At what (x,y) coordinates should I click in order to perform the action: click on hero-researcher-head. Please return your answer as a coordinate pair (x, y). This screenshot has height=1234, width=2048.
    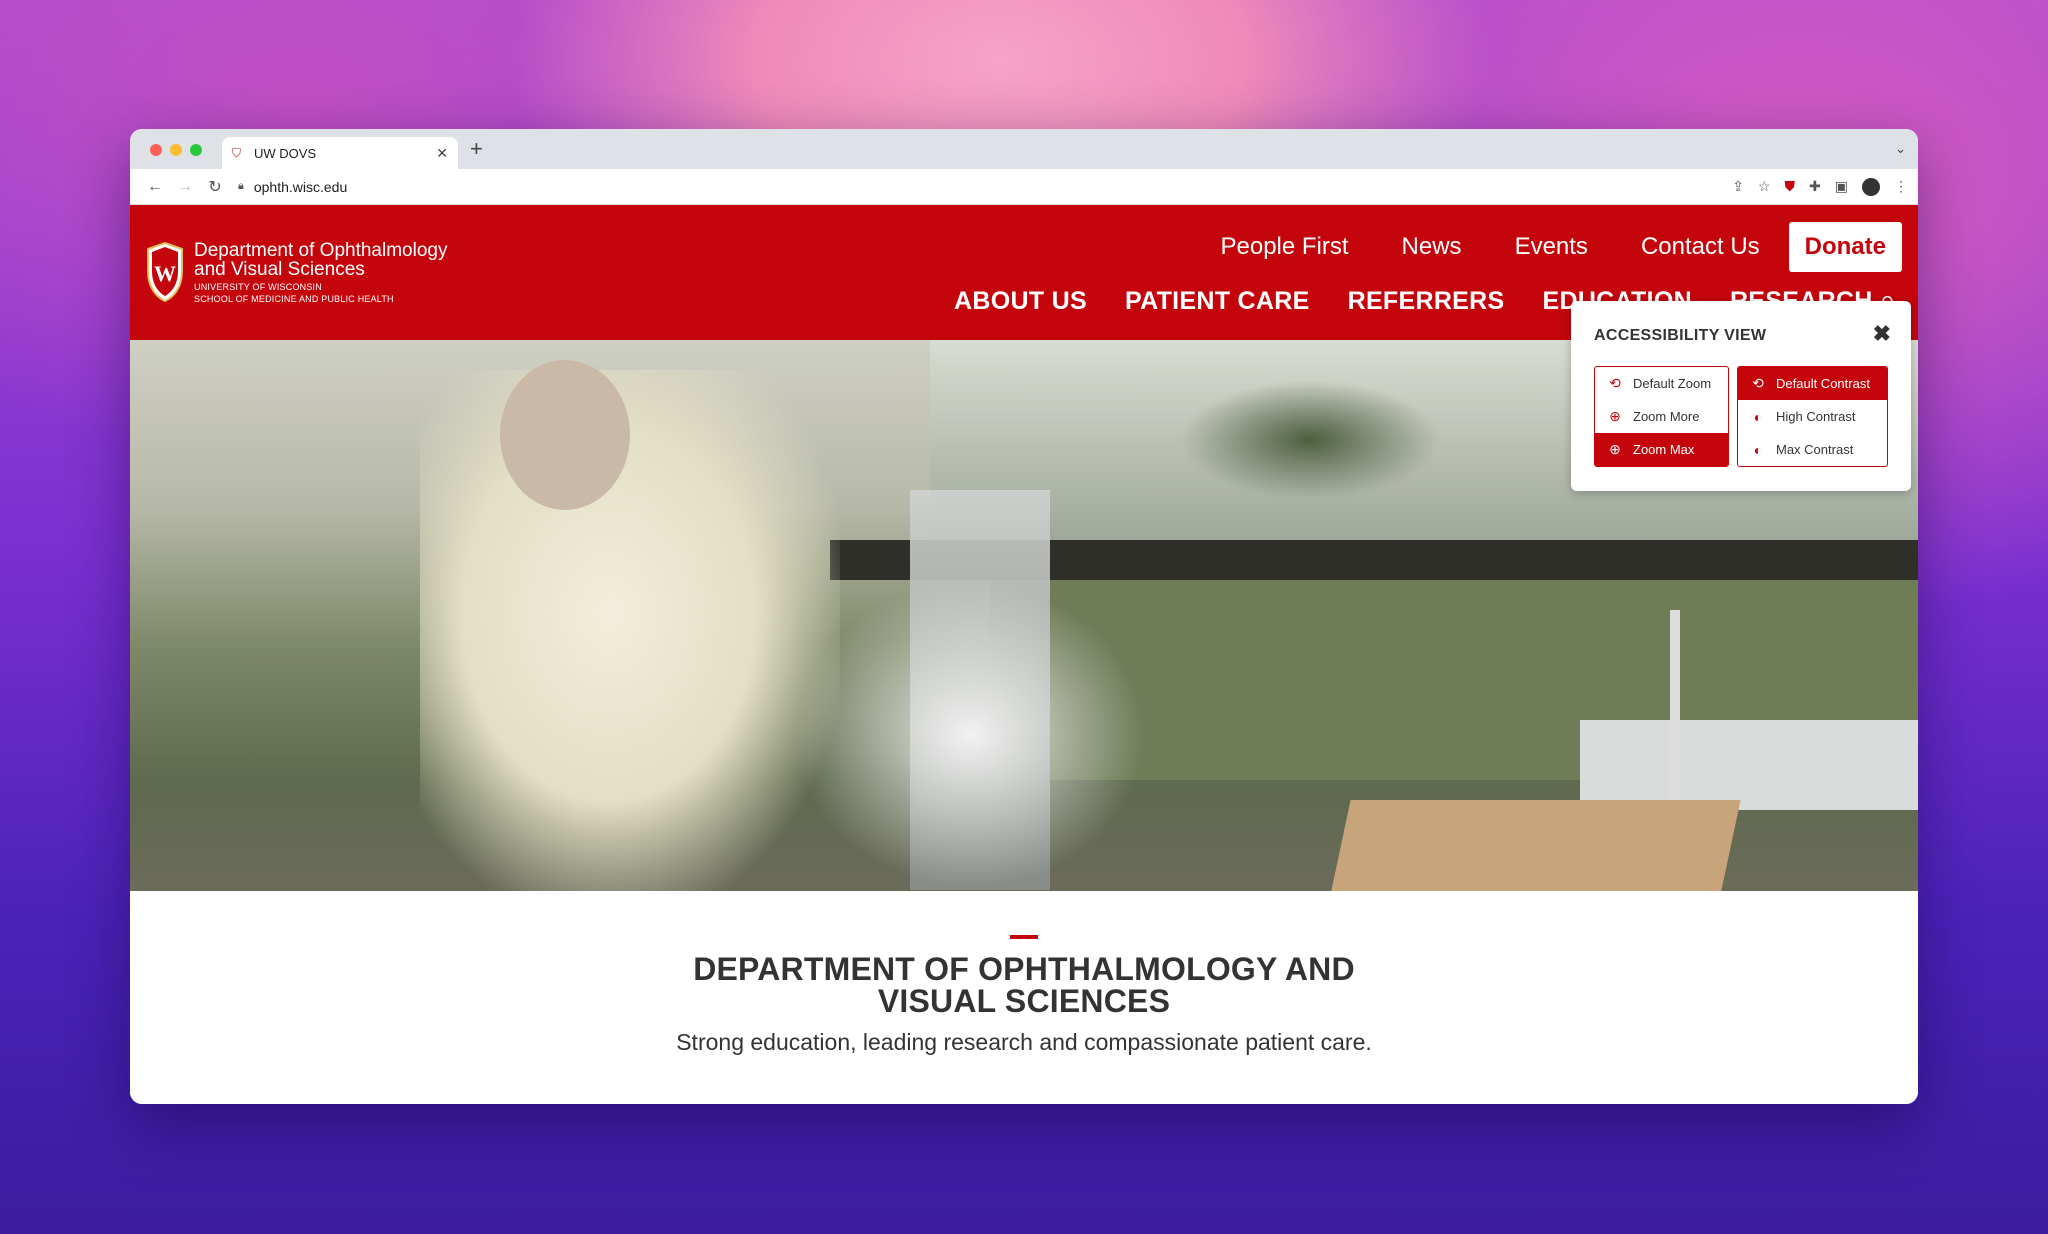
    Looking at the image, I should click on (565, 435).